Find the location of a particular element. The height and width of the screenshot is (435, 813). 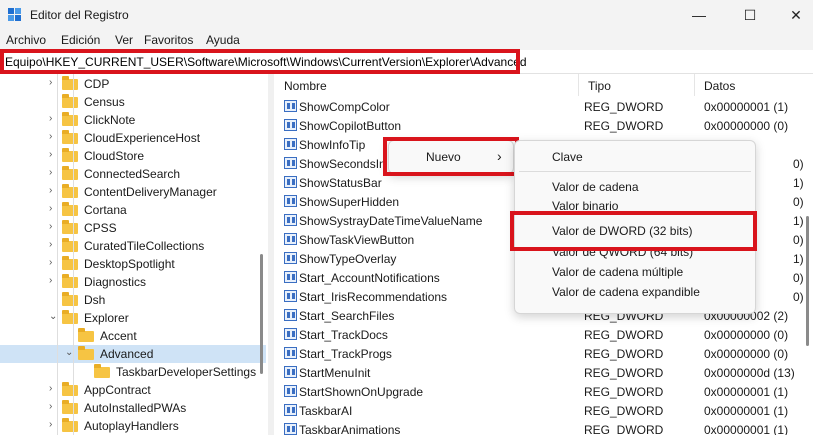

tree-item: ⌄ Explorer is located at coordinates (133, 318).